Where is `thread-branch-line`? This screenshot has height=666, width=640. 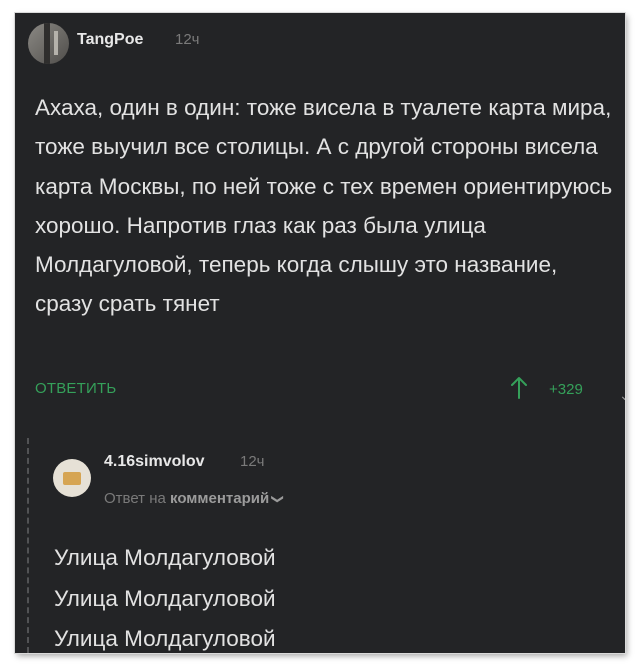
thread-branch-line is located at coordinates (28, 545).